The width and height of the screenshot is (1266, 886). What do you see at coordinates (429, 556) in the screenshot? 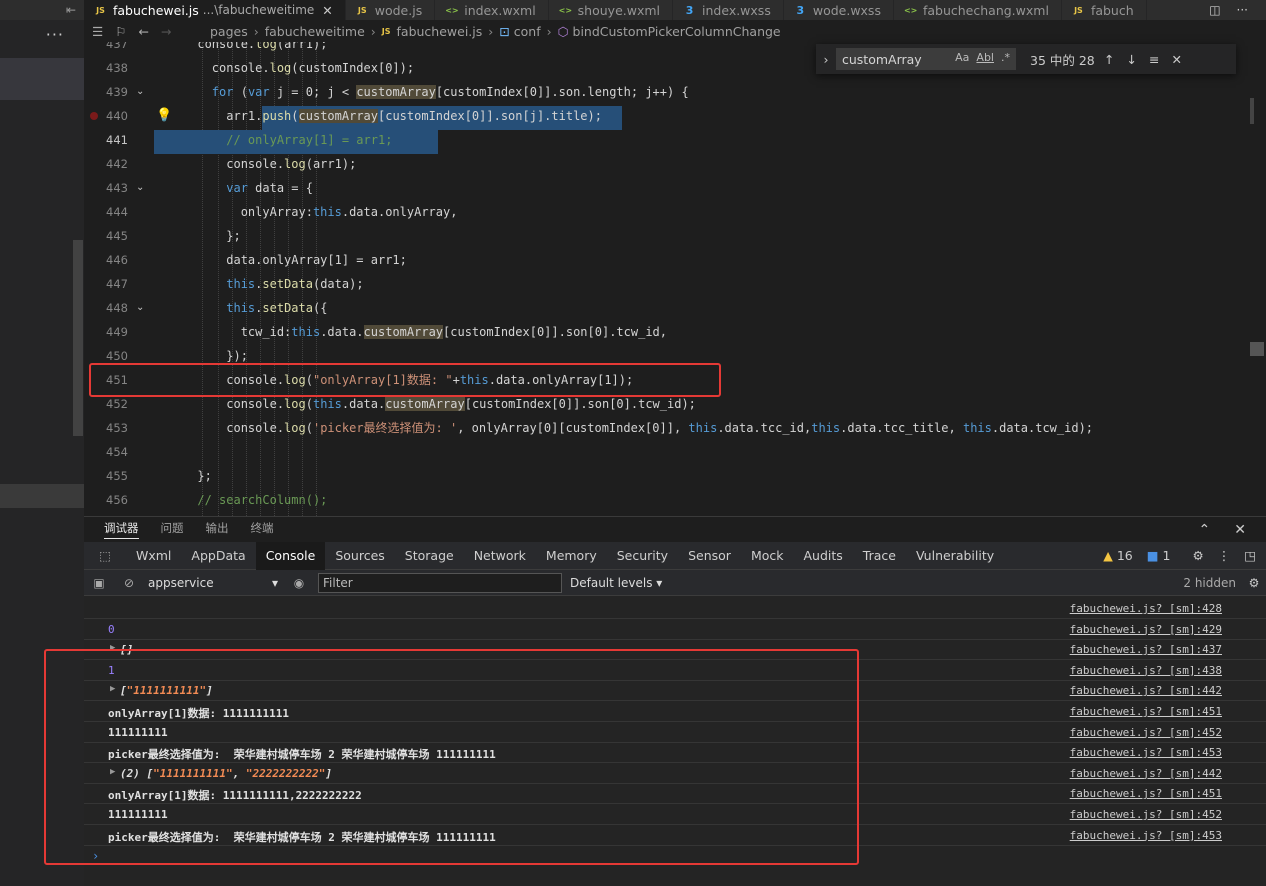
I see `devtools-tab-storage: Storage` at bounding box center [429, 556].